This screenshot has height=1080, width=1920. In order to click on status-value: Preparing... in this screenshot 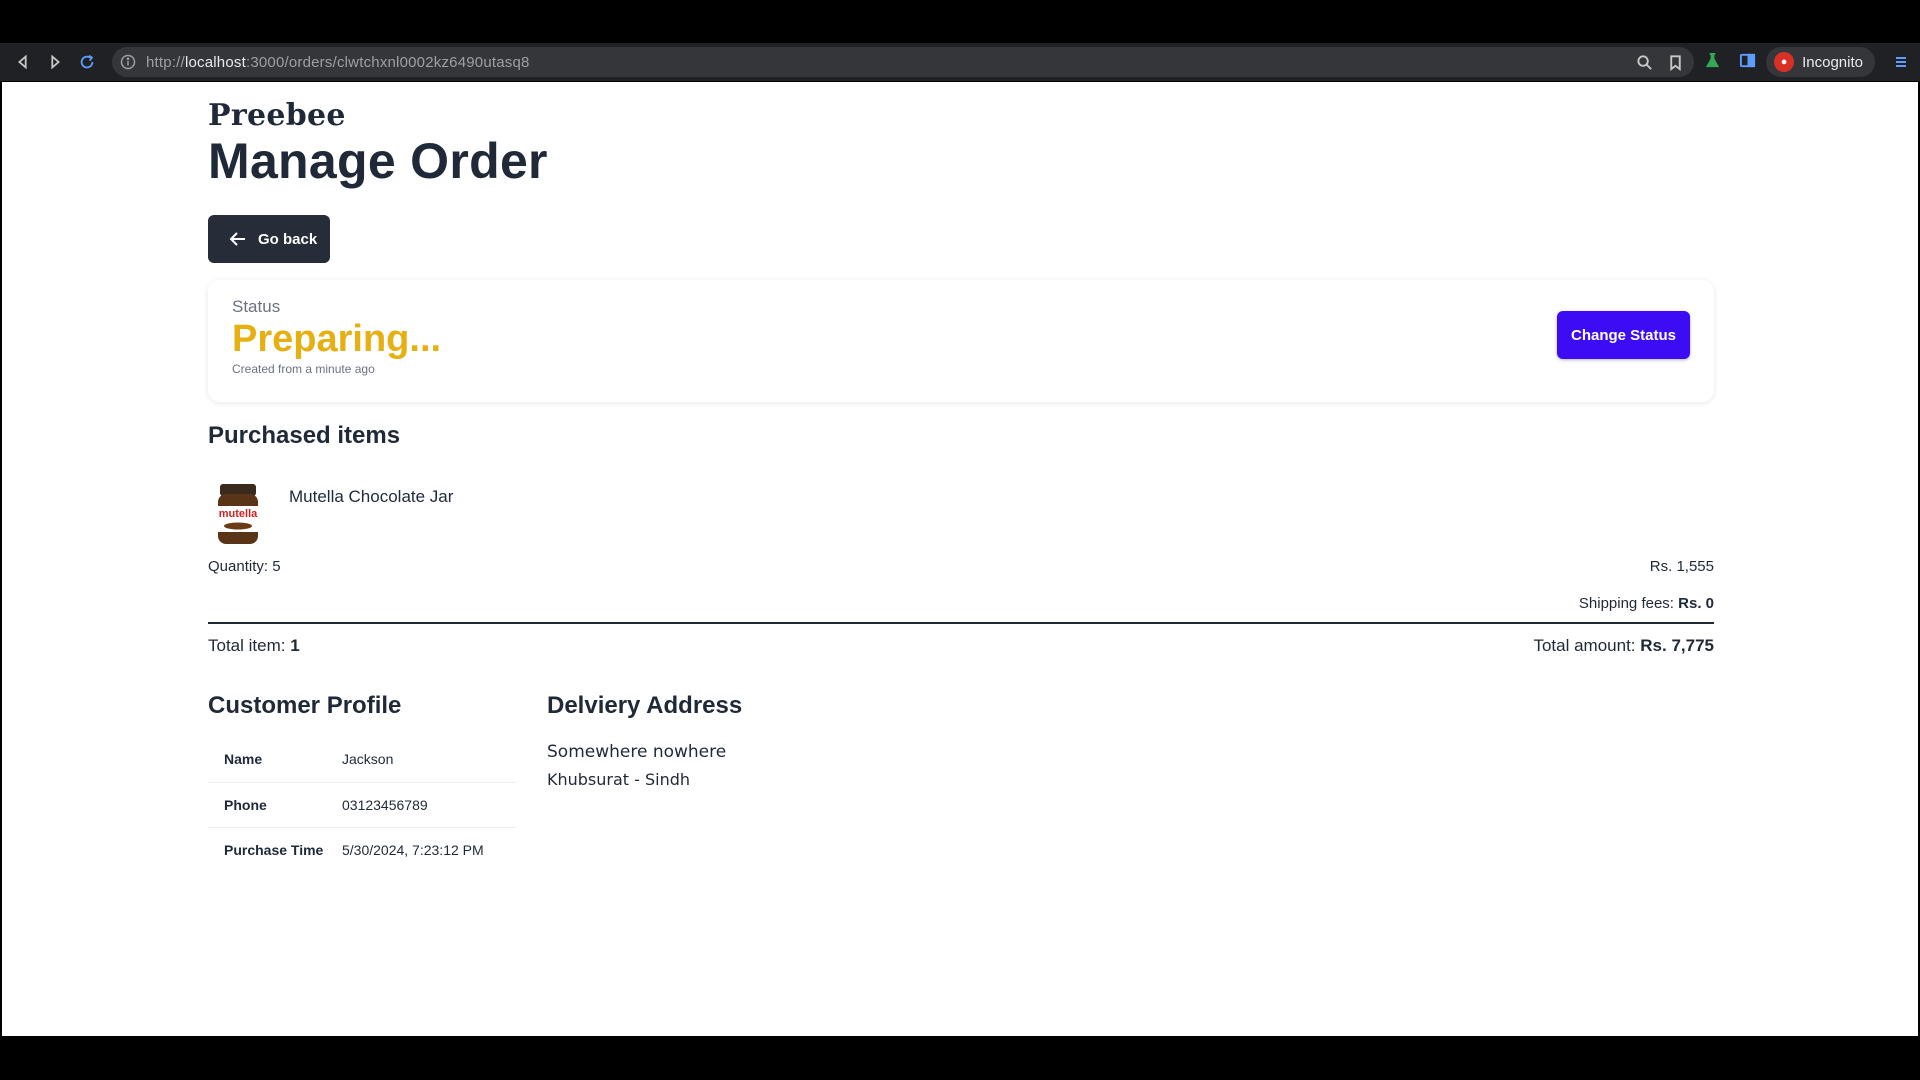, I will do `click(337, 339)`.